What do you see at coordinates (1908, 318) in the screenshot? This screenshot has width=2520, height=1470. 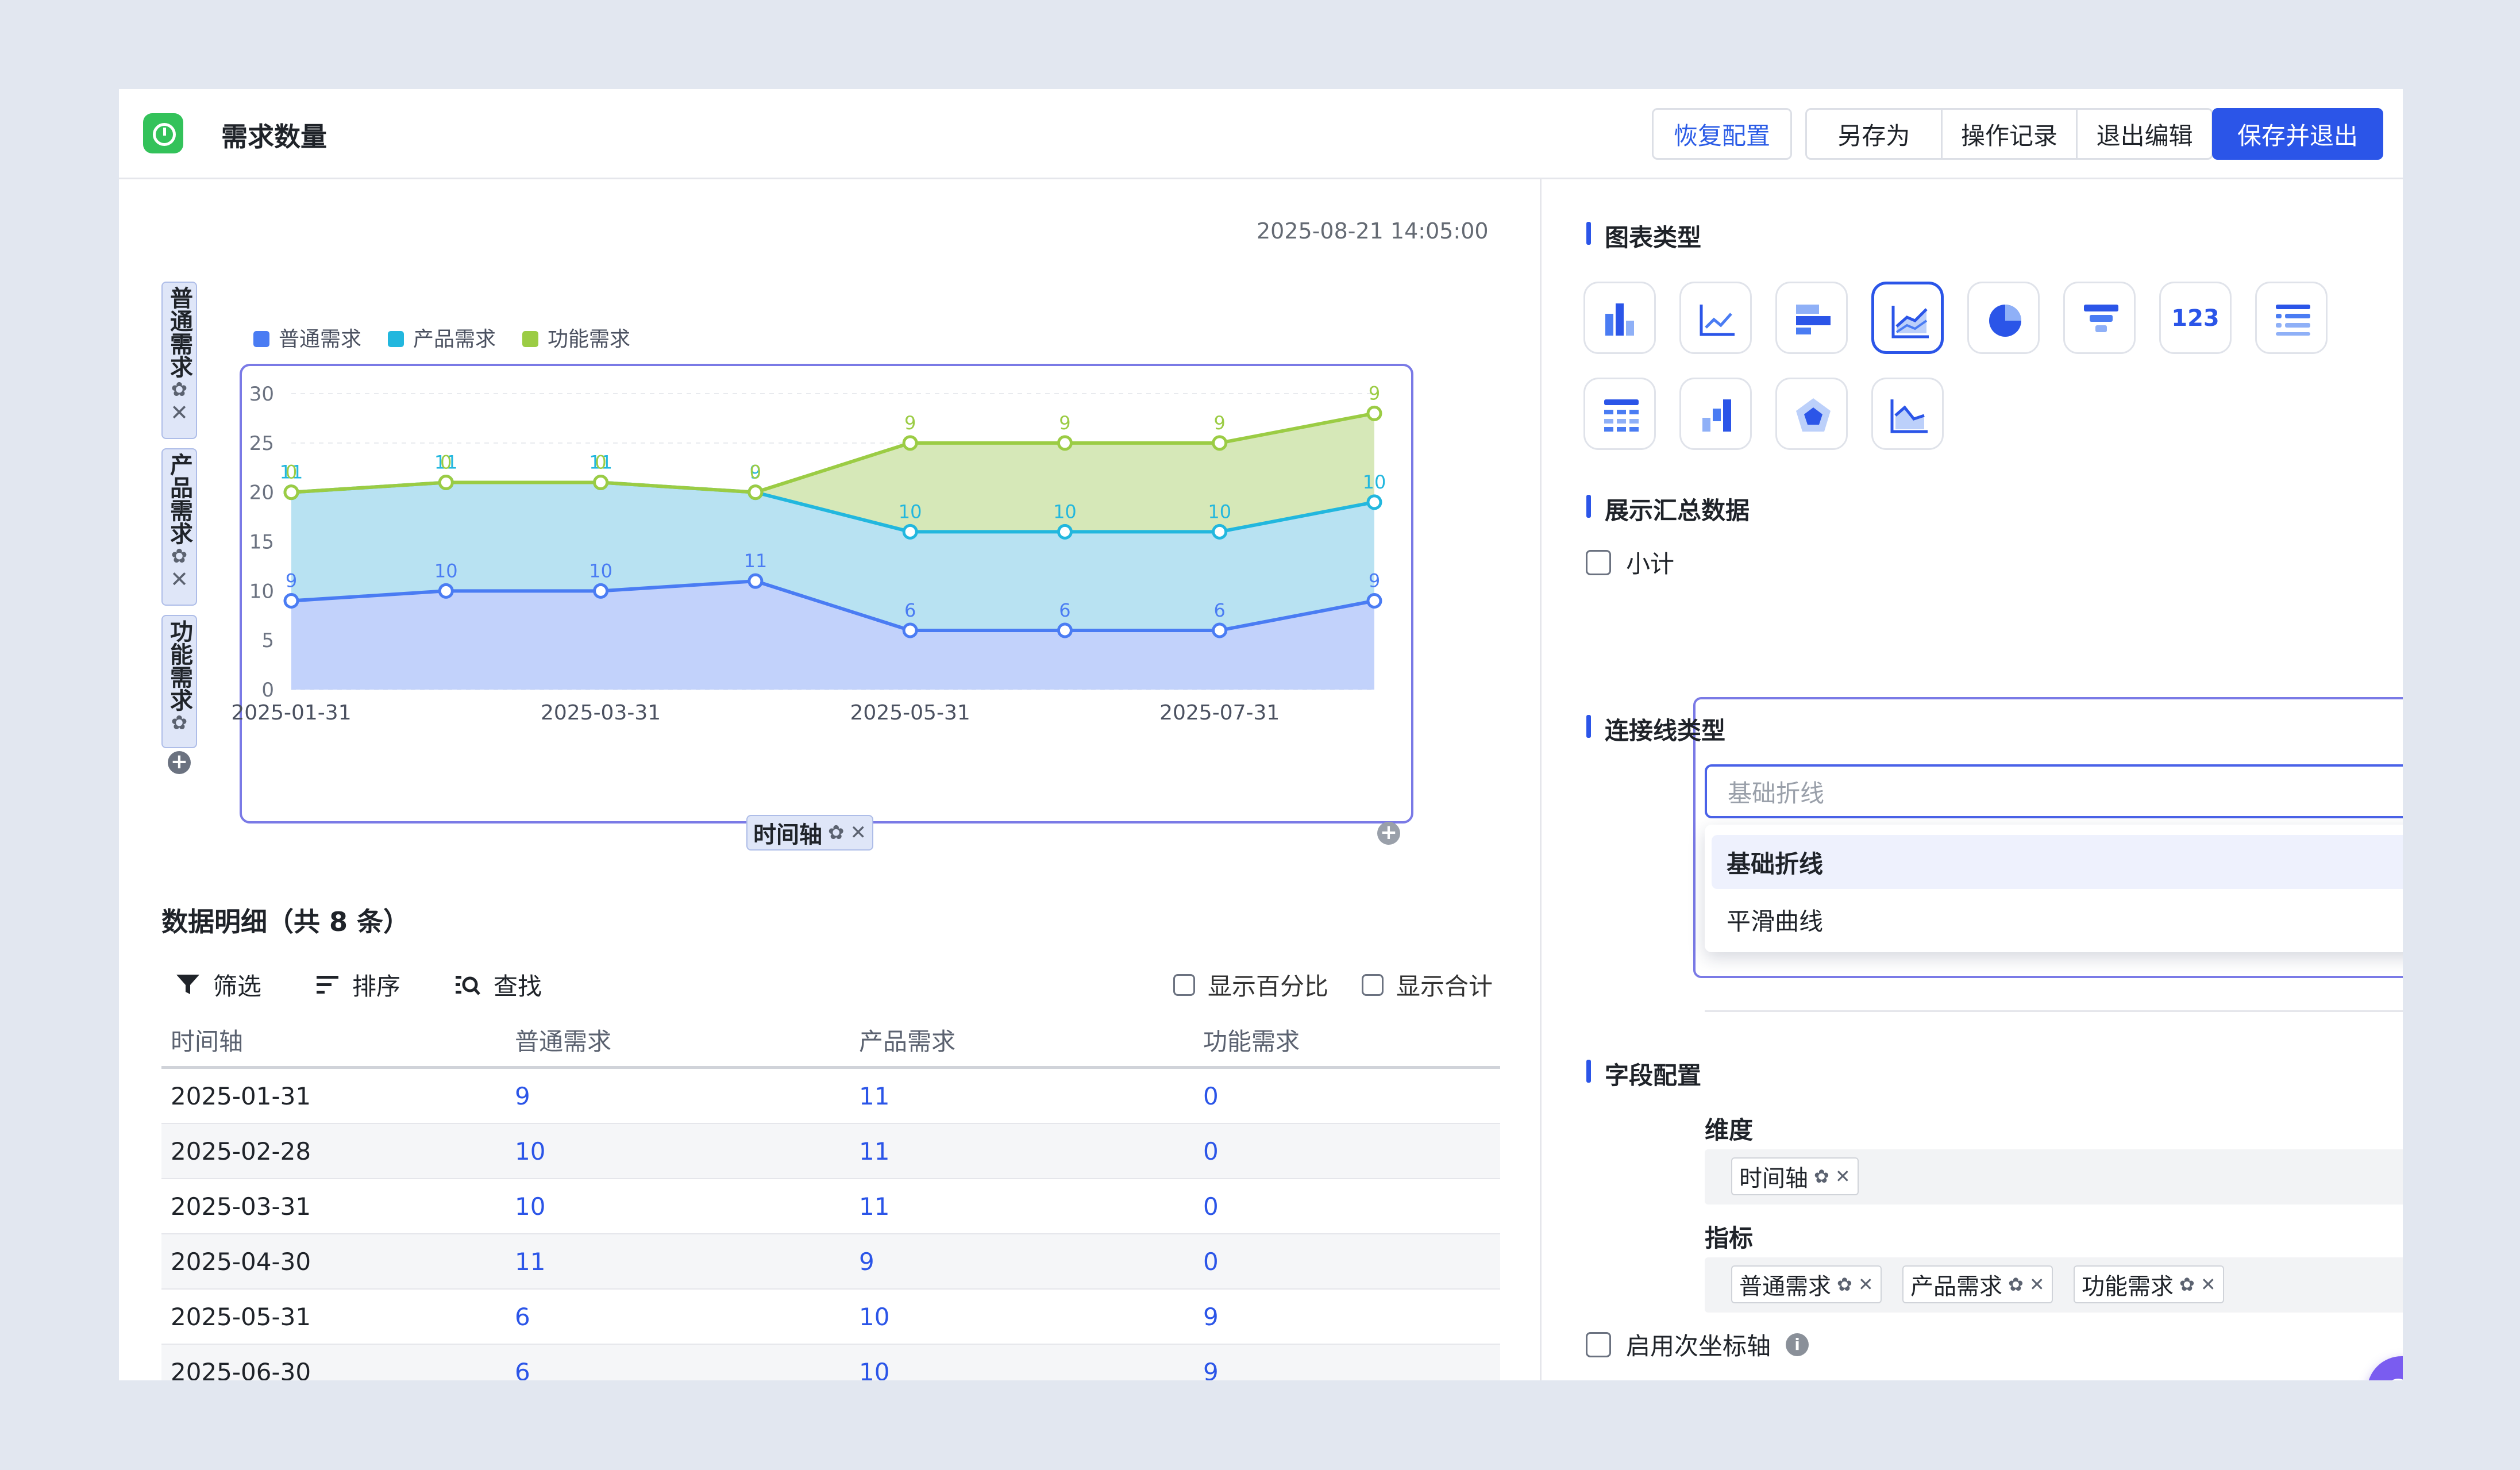 I see `chart-type-area` at bounding box center [1908, 318].